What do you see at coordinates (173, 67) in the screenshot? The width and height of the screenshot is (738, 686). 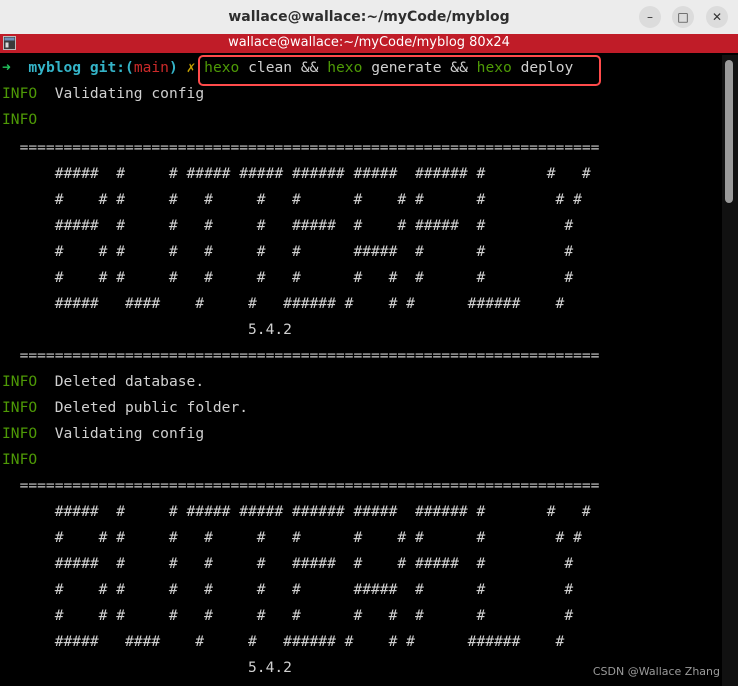 I see `prompt-git-close: )` at bounding box center [173, 67].